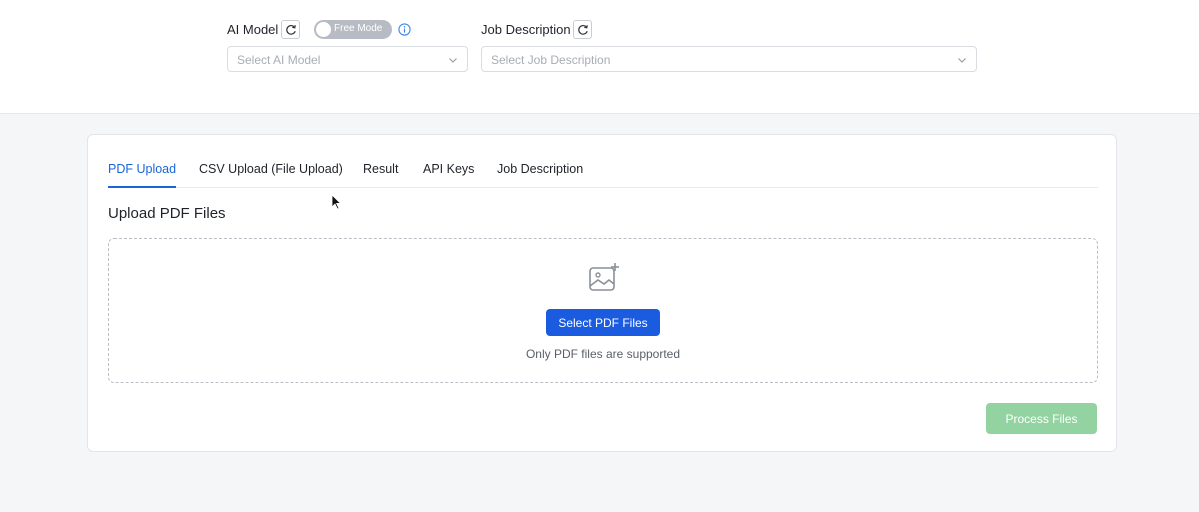  I want to click on ai-model-refresh-button, so click(290, 29).